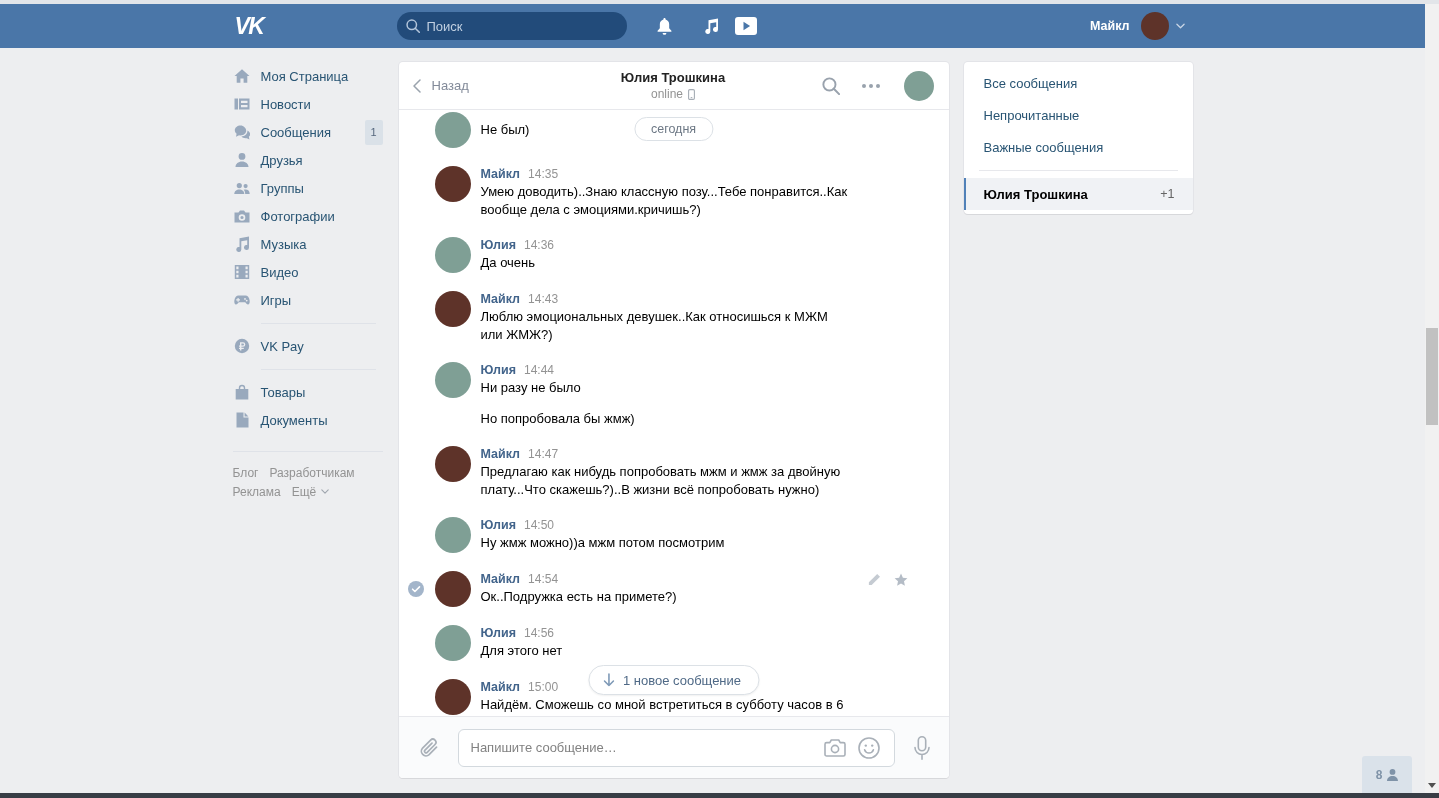 The image size is (1439, 798). What do you see at coordinates (664, 26) in the screenshot?
I see `bell-icon` at bounding box center [664, 26].